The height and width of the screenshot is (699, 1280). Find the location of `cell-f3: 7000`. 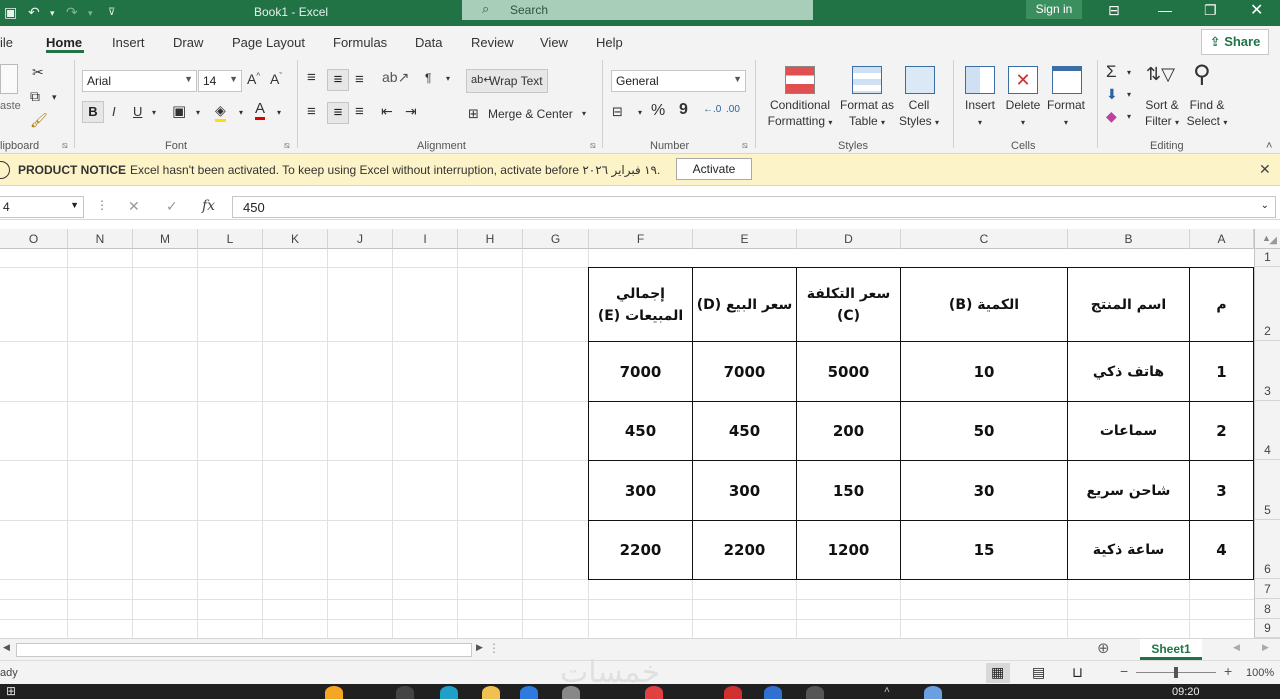

cell-f3: 7000 is located at coordinates (640, 371).